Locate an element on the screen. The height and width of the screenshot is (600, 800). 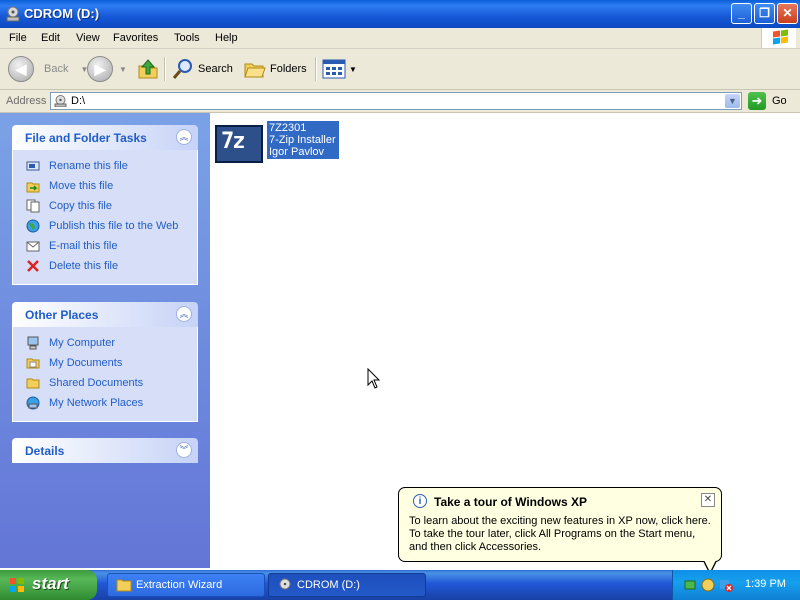
views-button: ▼ is located at coordinates (339, 69).